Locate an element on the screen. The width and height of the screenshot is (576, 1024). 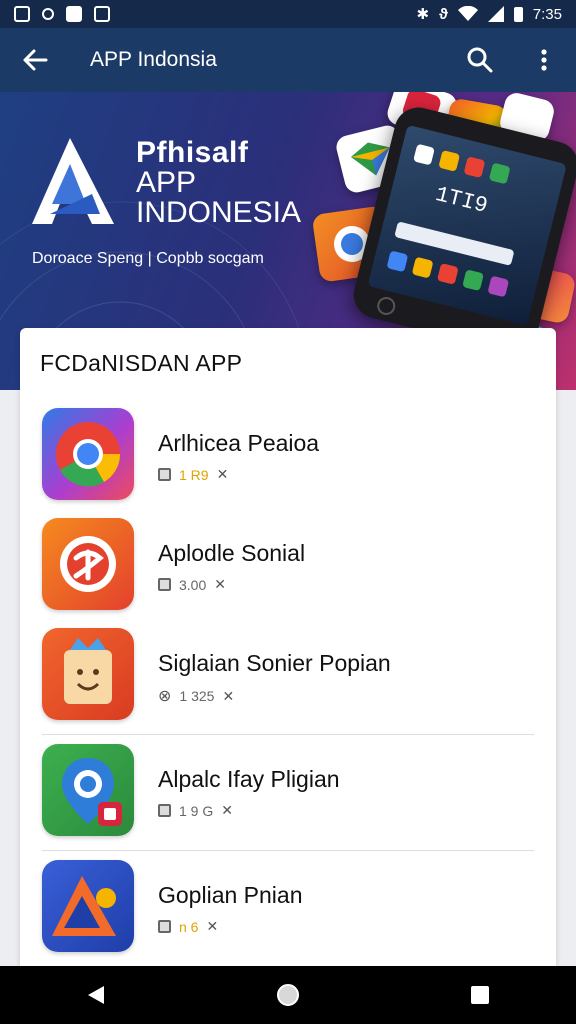
app-meta: 1 9 G is located at coordinates (196, 810).